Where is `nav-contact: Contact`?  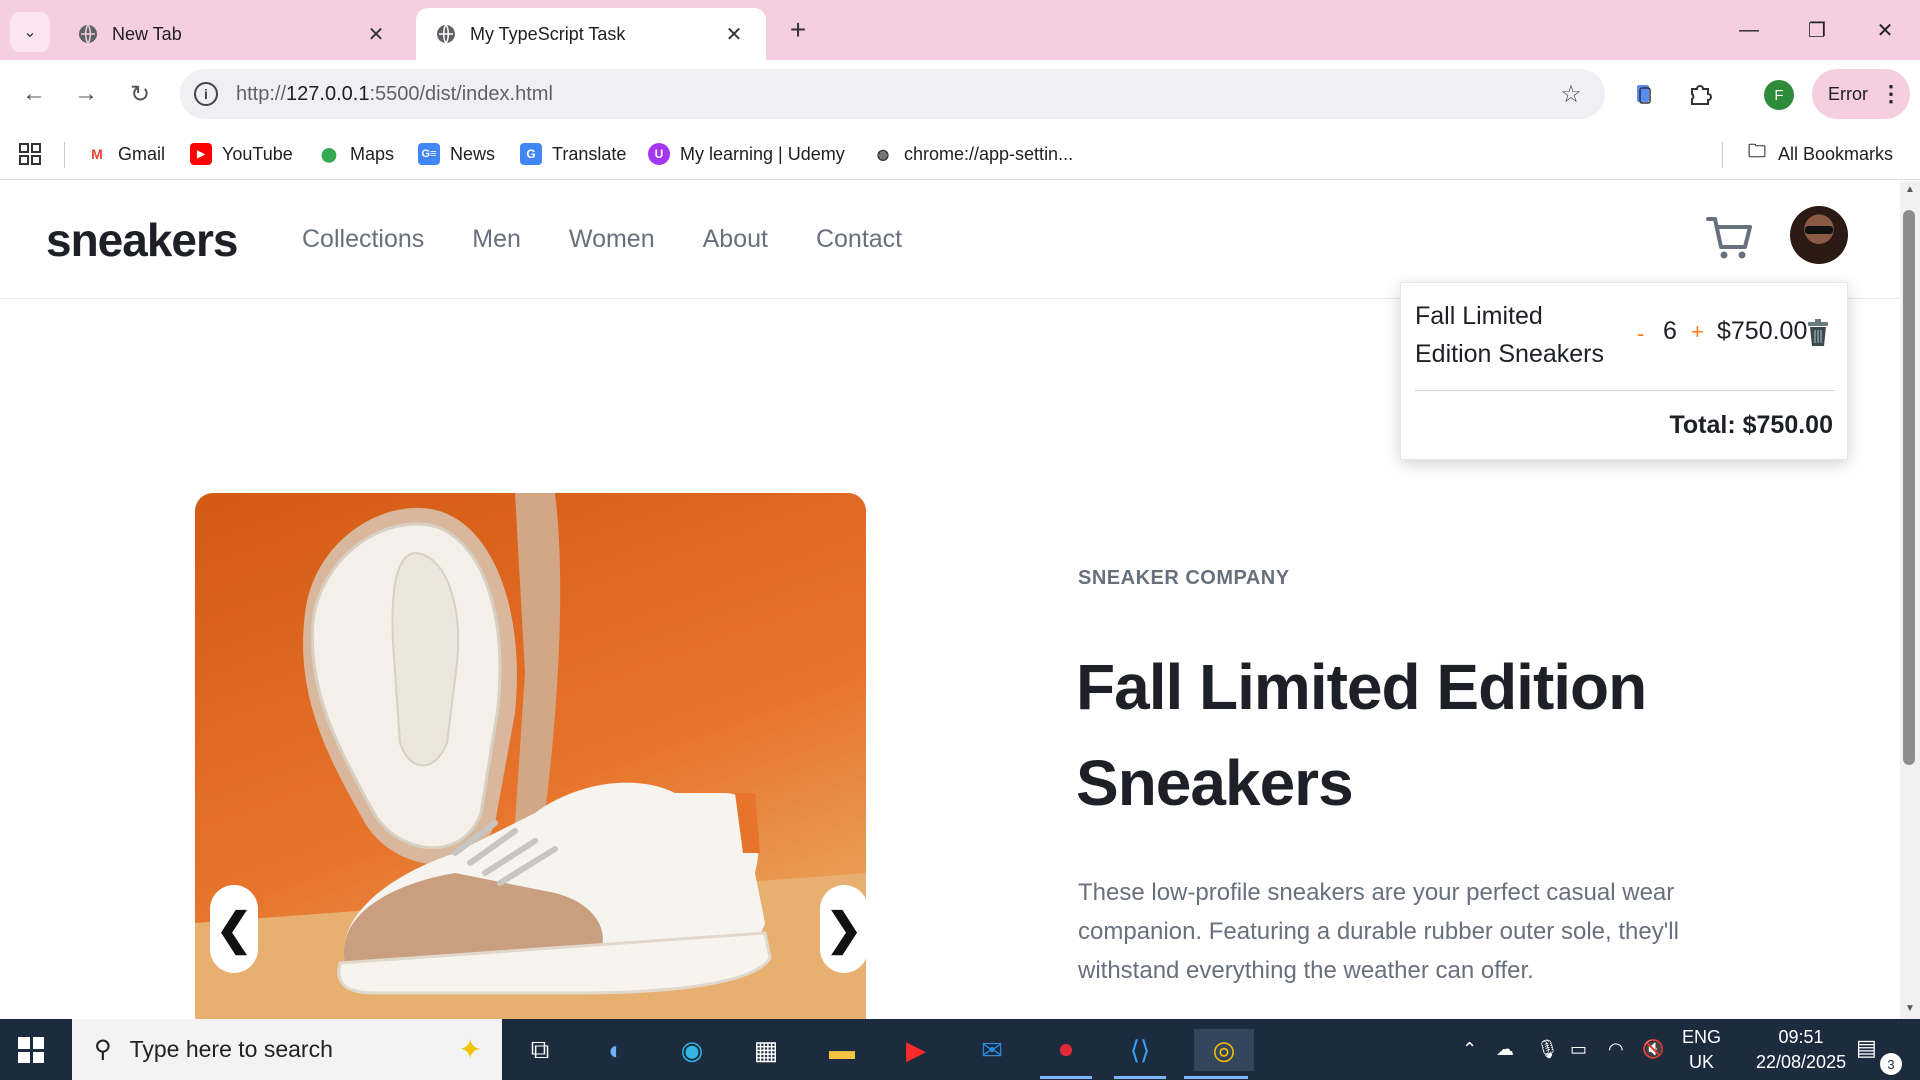 nav-contact: Contact is located at coordinates (859, 239).